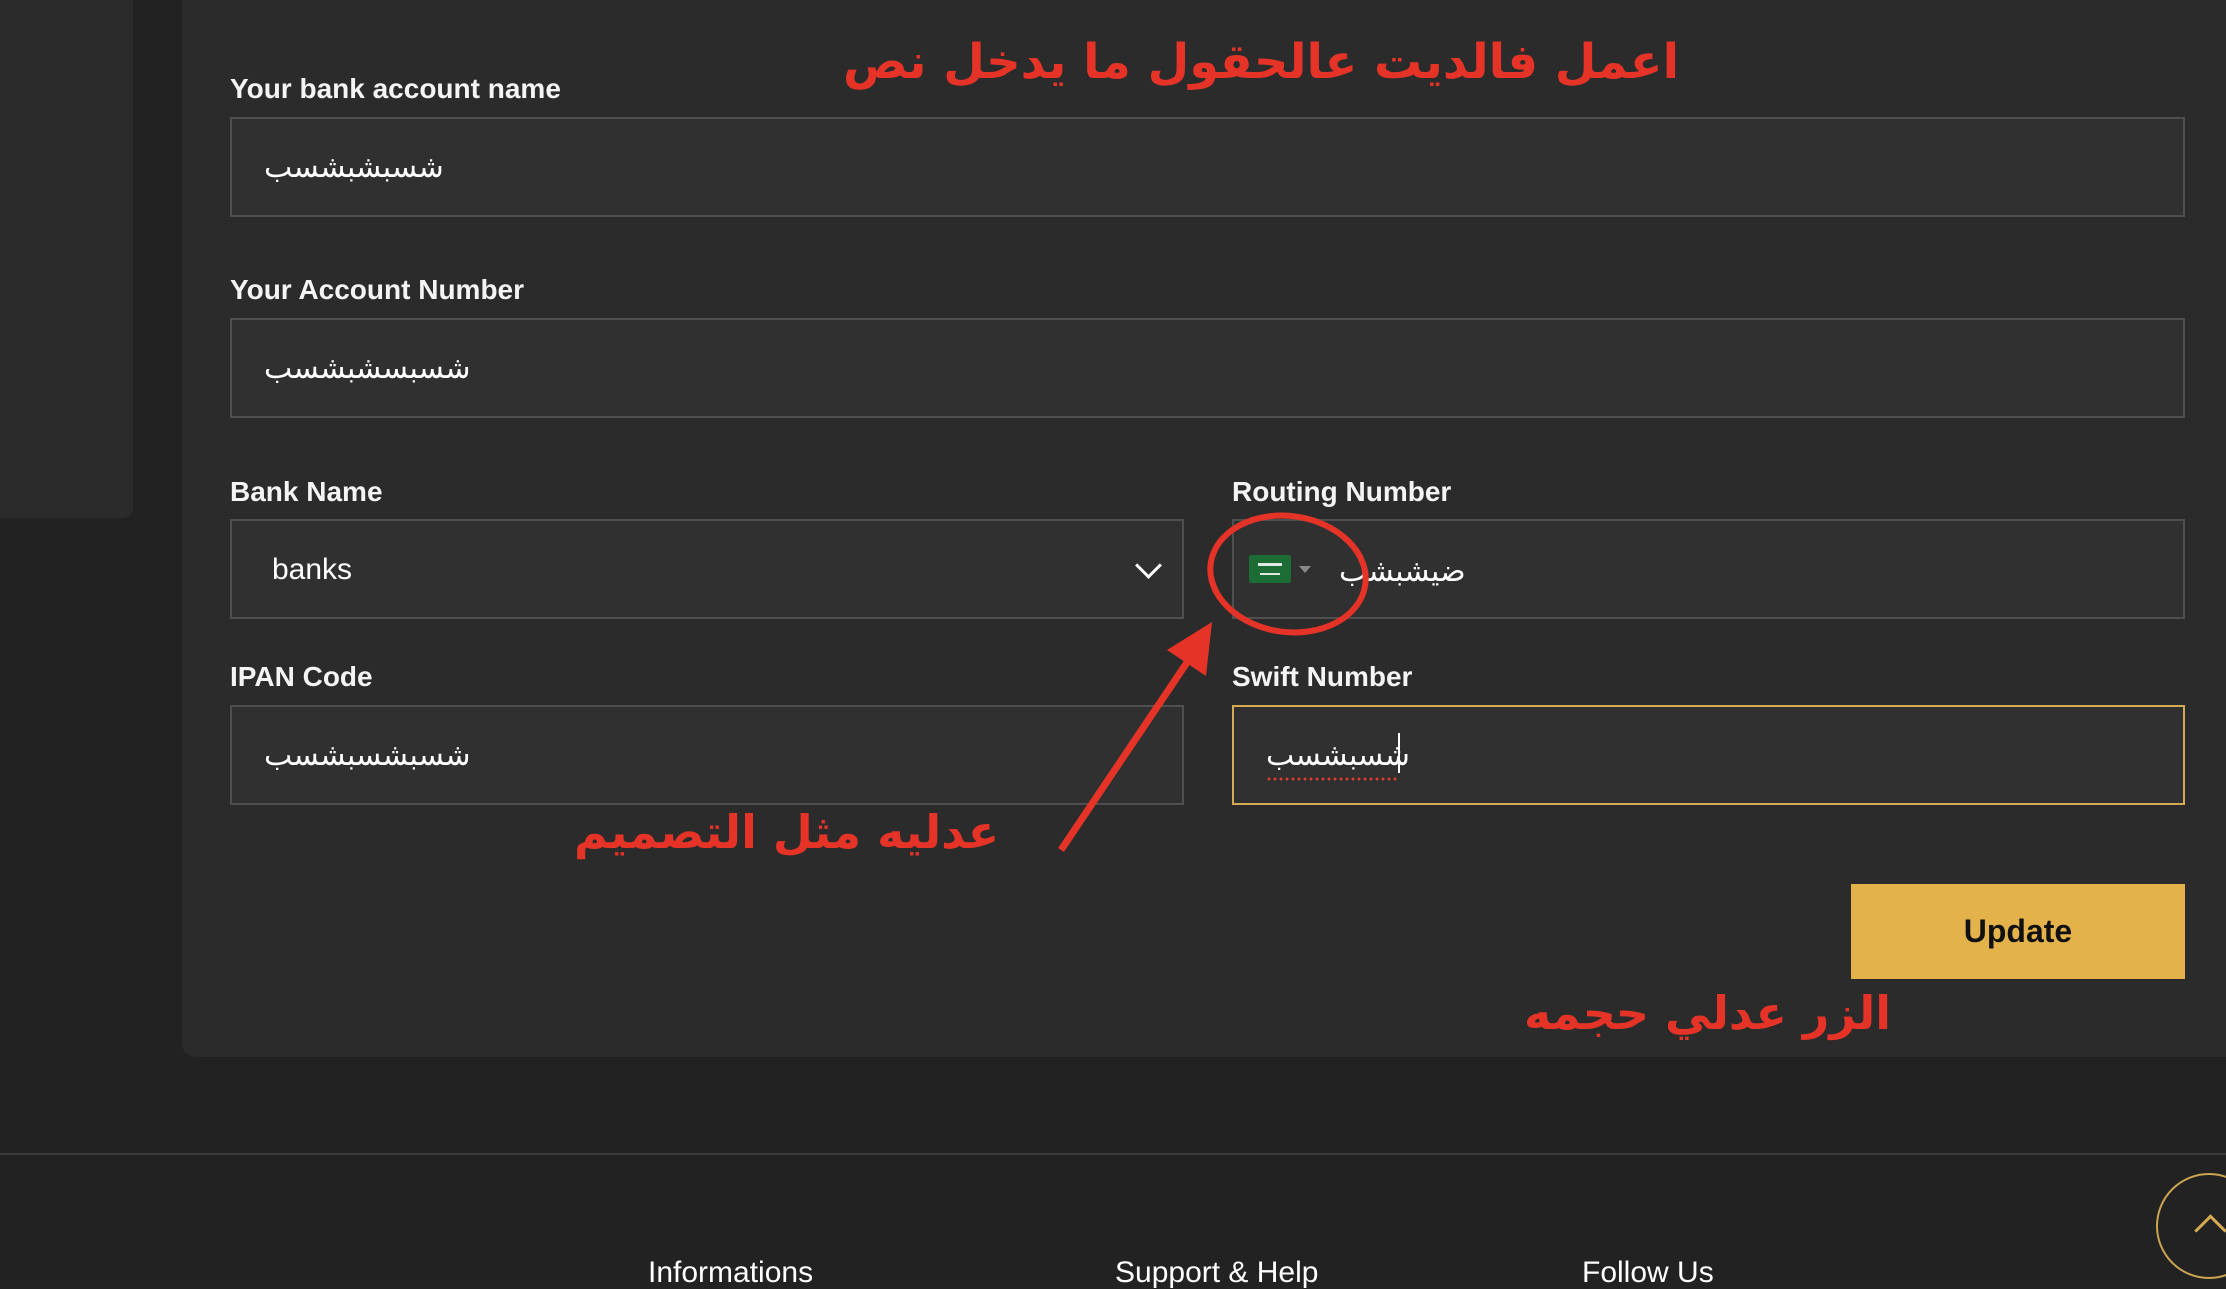 Image resolution: width=2226 pixels, height=1289 pixels. I want to click on annotation-arrow-head, so click(1189, 649).